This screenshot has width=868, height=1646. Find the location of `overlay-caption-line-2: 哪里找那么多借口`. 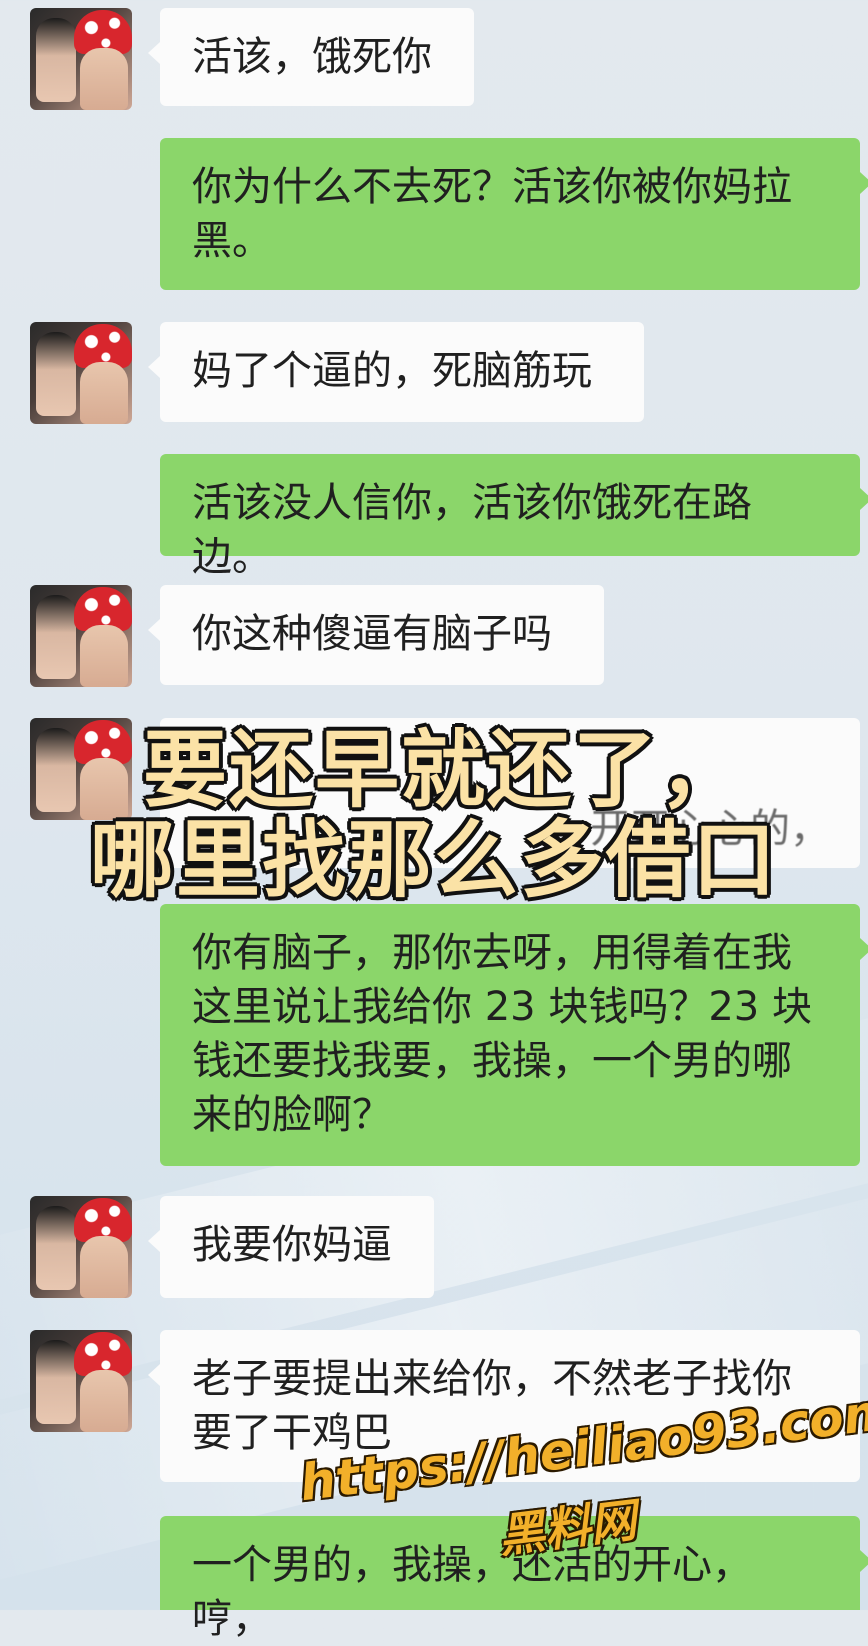

overlay-caption-line-2: 哪里找那么多借口 is located at coordinates (433, 860).